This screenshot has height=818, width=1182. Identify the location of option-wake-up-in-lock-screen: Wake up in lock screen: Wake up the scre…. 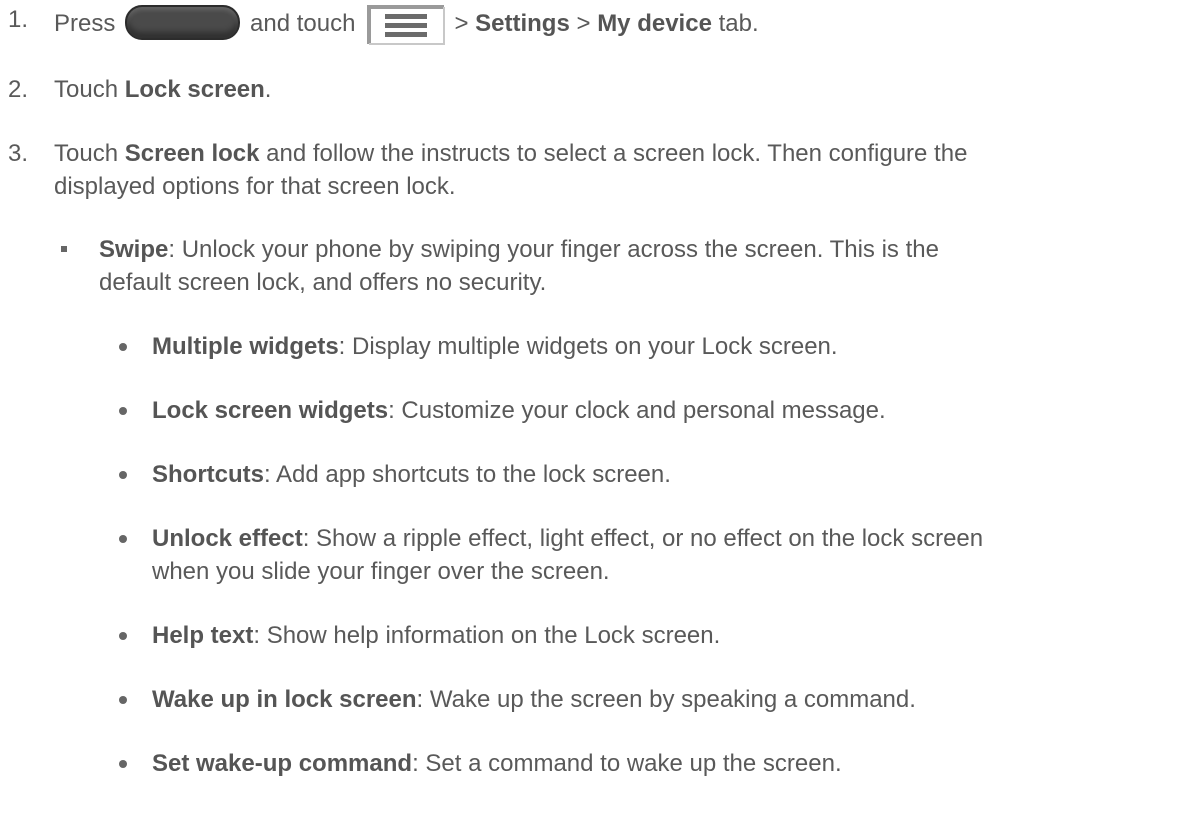
(534, 700).